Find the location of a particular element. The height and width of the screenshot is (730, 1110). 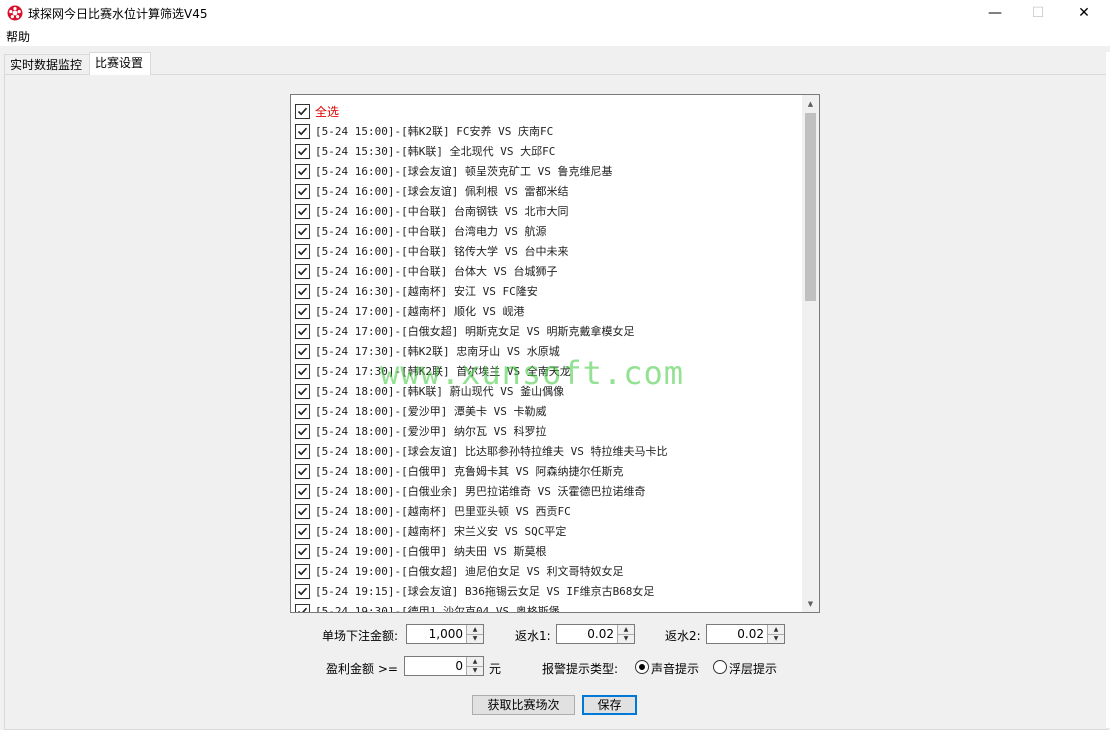

radio-sound-alert is located at coordinates (642, 667).